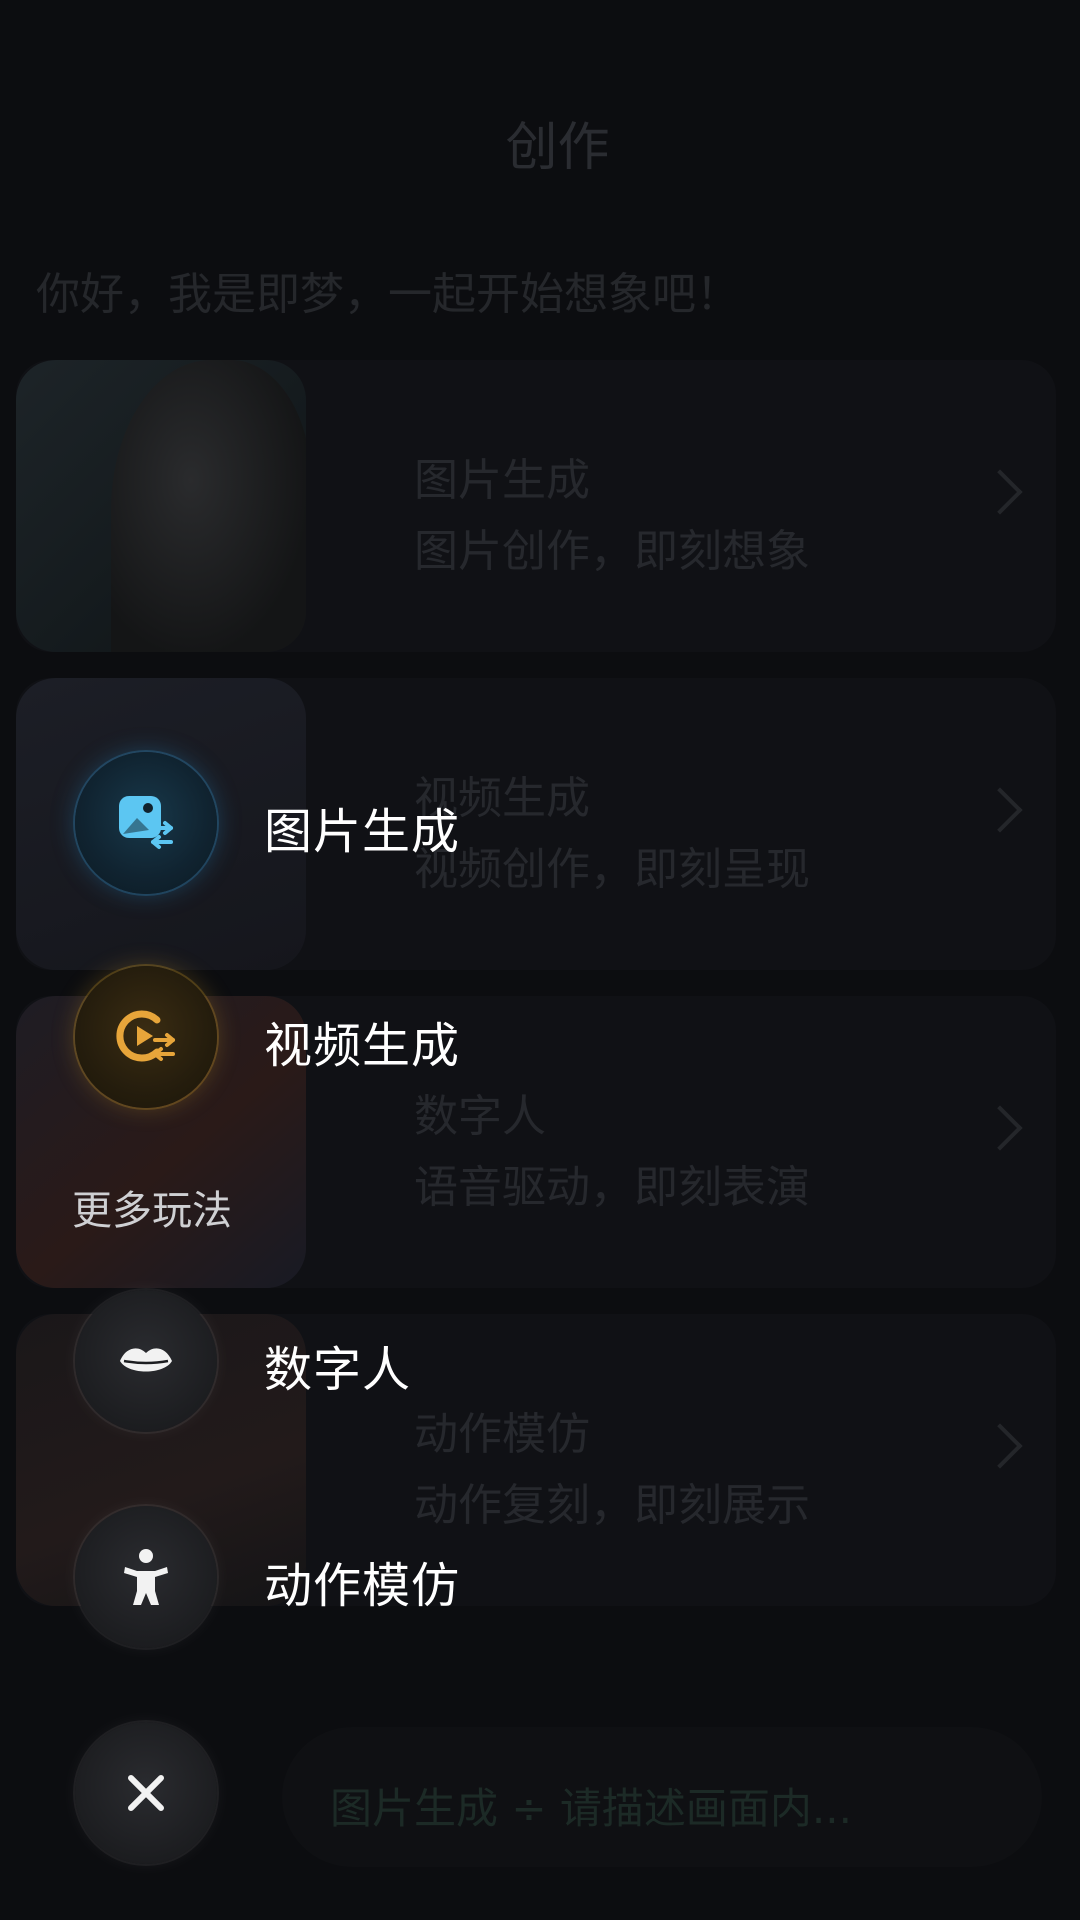  I want to click on motion-mimic-label: 动作模仿, so click(362, 1581).